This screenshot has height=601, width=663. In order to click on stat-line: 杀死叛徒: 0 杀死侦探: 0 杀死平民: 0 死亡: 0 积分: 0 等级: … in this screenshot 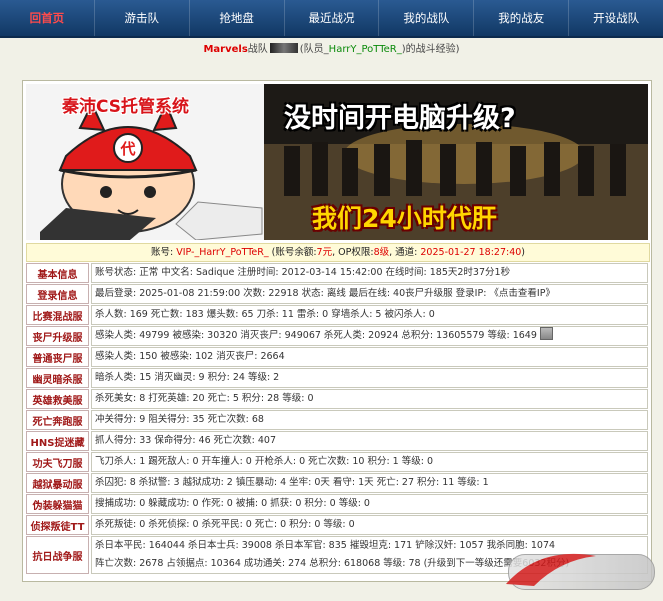, I will do `click(225, 524)`.